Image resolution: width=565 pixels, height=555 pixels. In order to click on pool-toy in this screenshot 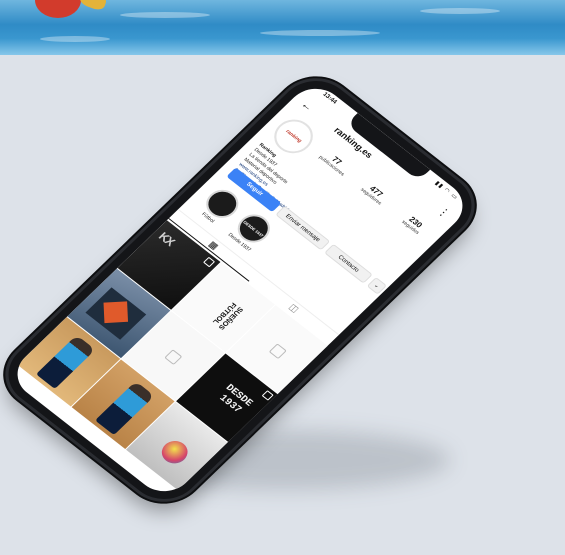, I will do `click(93, 6)`.